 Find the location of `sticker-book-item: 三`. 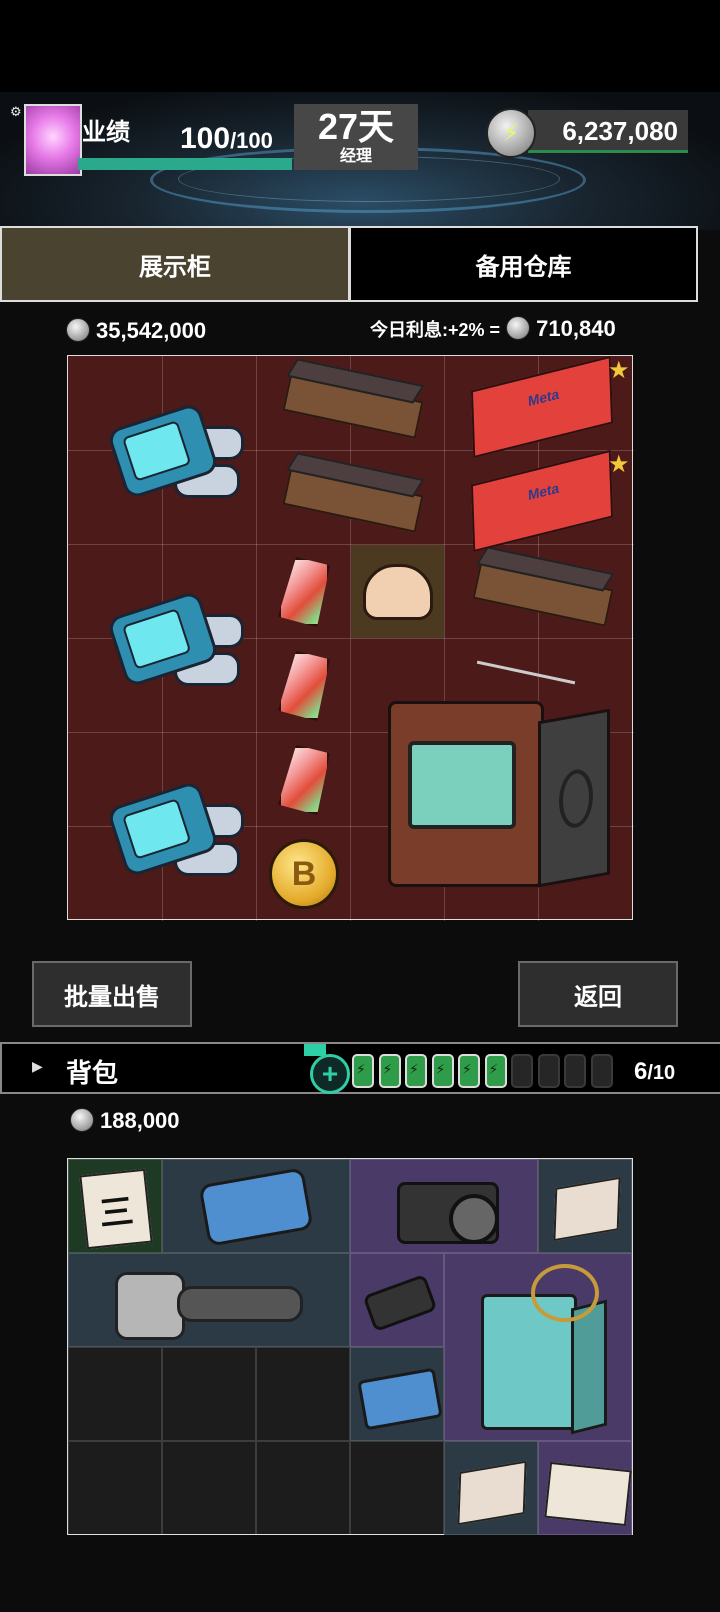

sticker-book-item: 三 is located at coordinates (115, 1206).